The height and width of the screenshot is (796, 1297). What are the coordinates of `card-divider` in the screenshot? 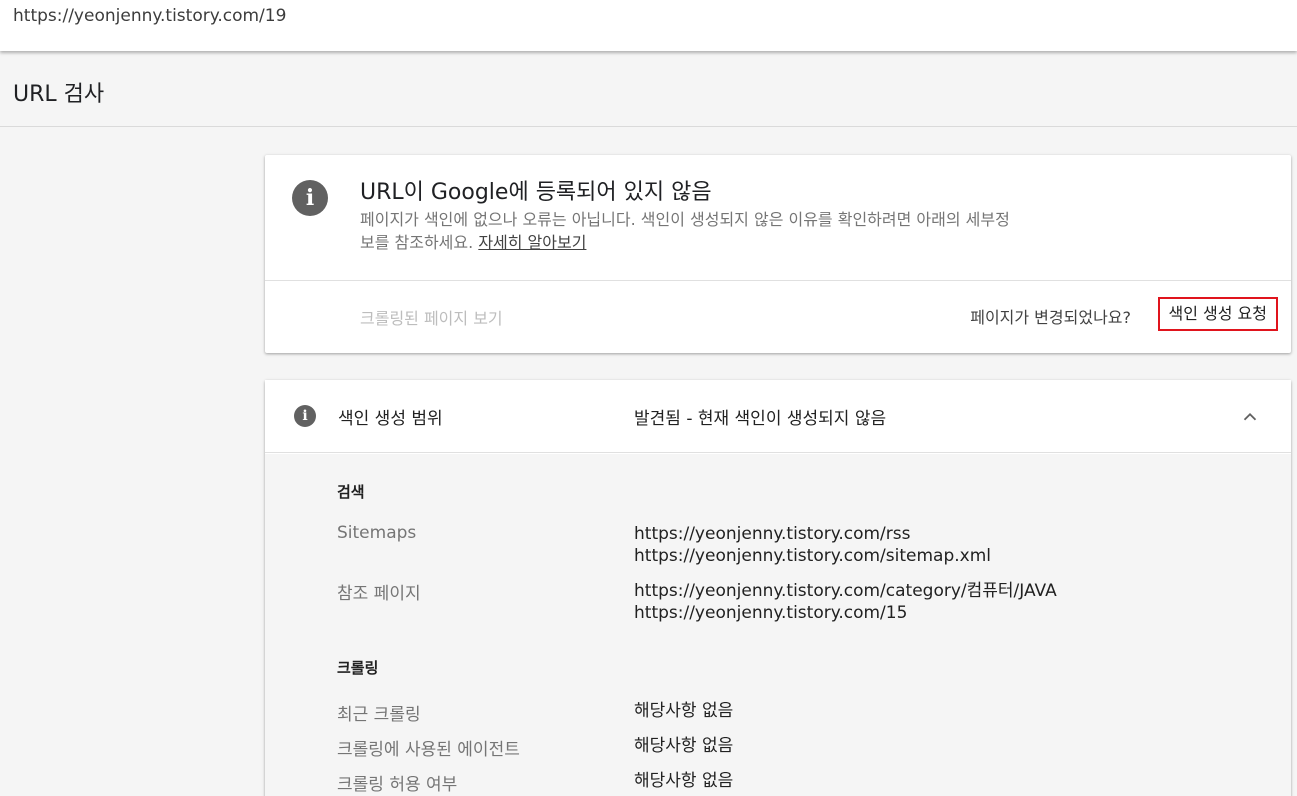 It's located at (778, 280).